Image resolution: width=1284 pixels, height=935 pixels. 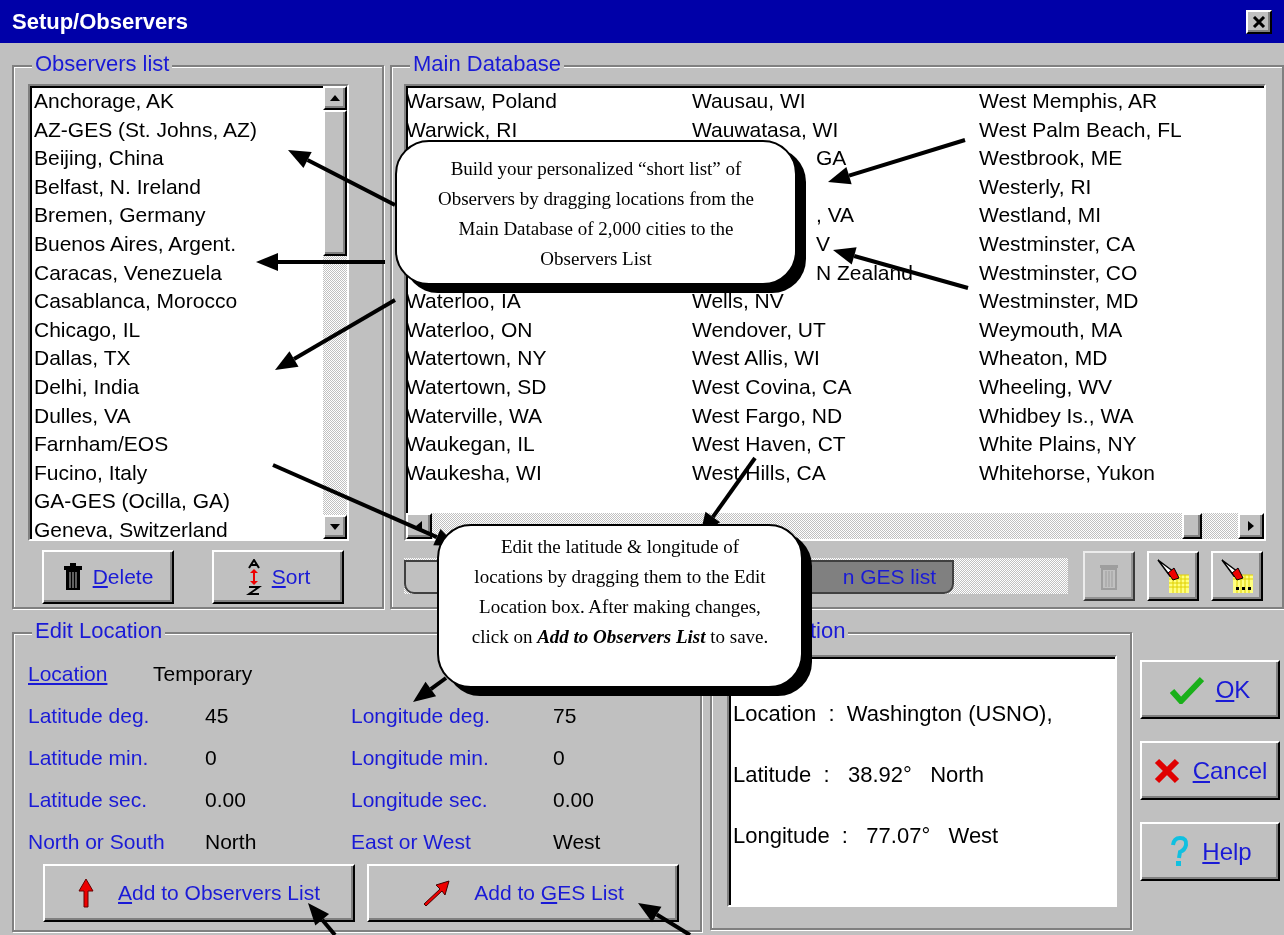 What do you see at coordinates (253, 577) in the screenshot?
I see `sort-icon` at bounding box center [253, 577].